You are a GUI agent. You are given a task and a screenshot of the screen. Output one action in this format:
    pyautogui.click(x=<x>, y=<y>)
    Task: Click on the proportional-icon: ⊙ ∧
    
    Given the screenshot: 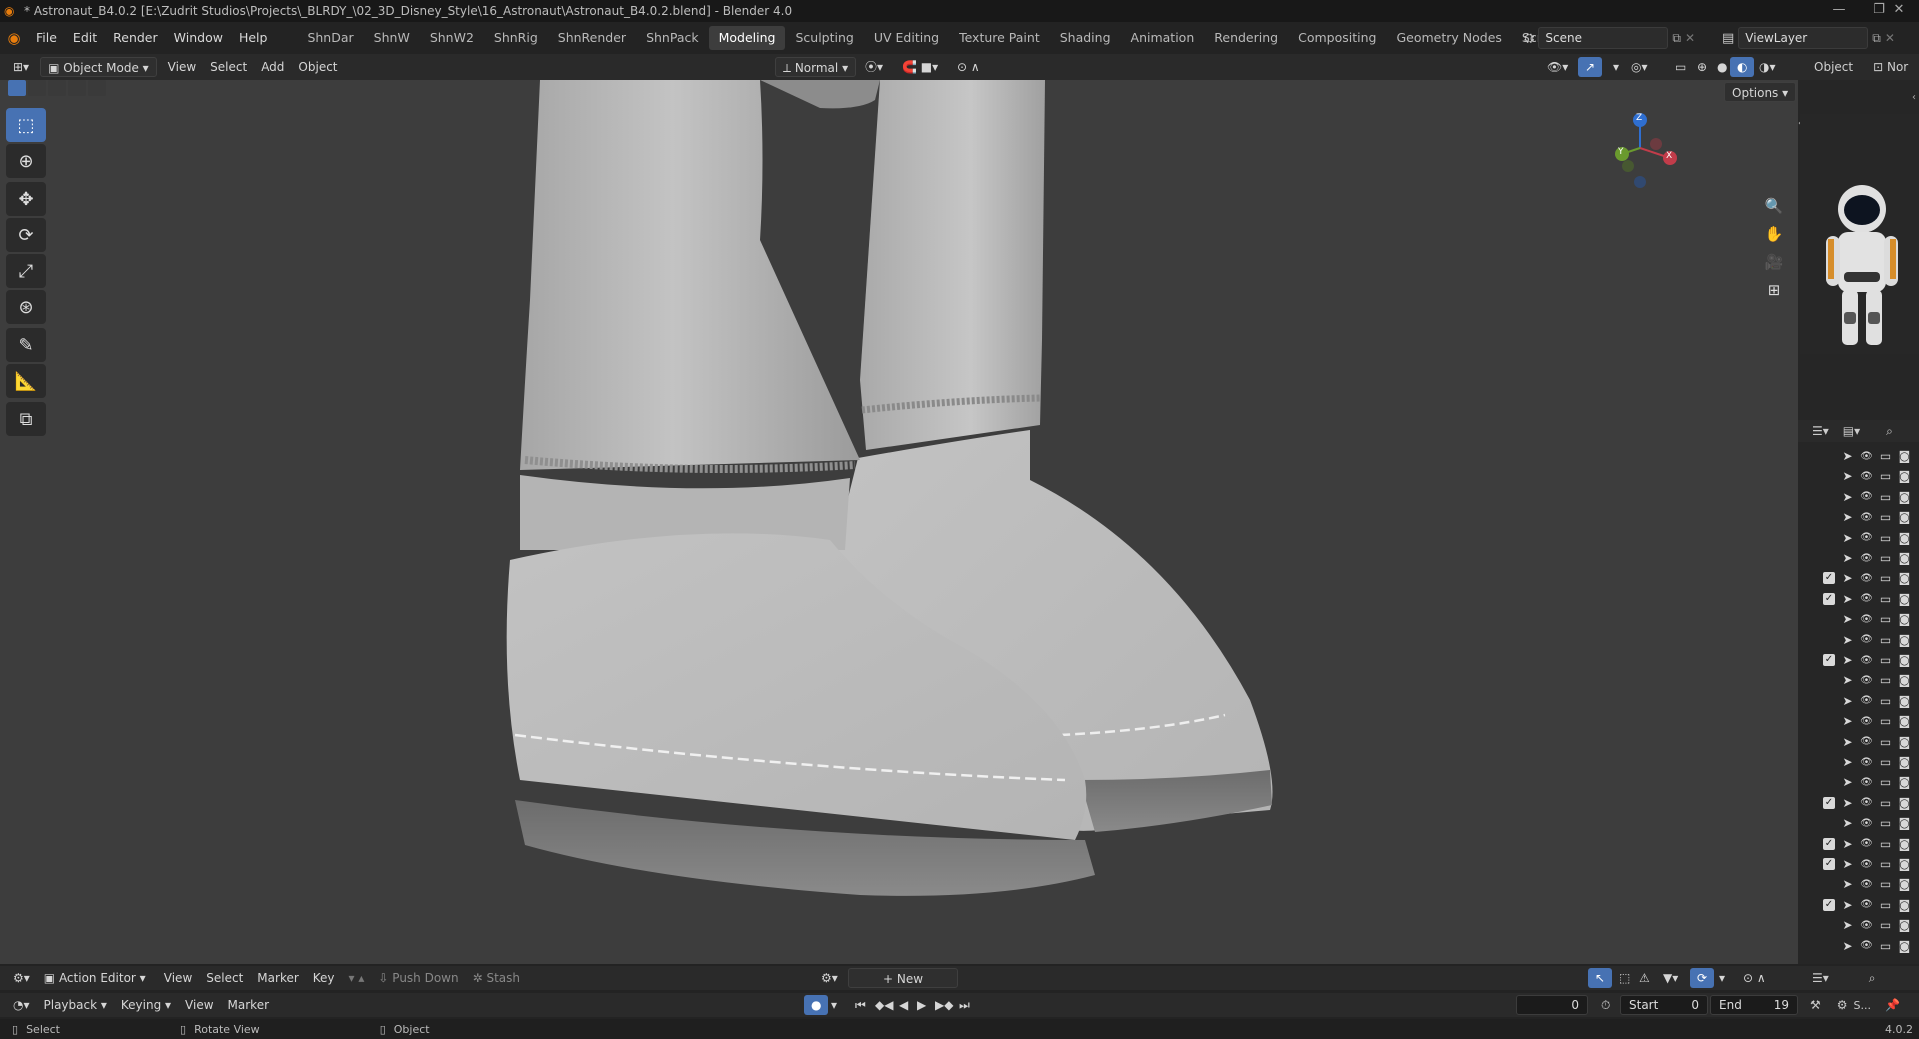 What is the action you would take?
    pyautogui.click(x=968, y=67)
    